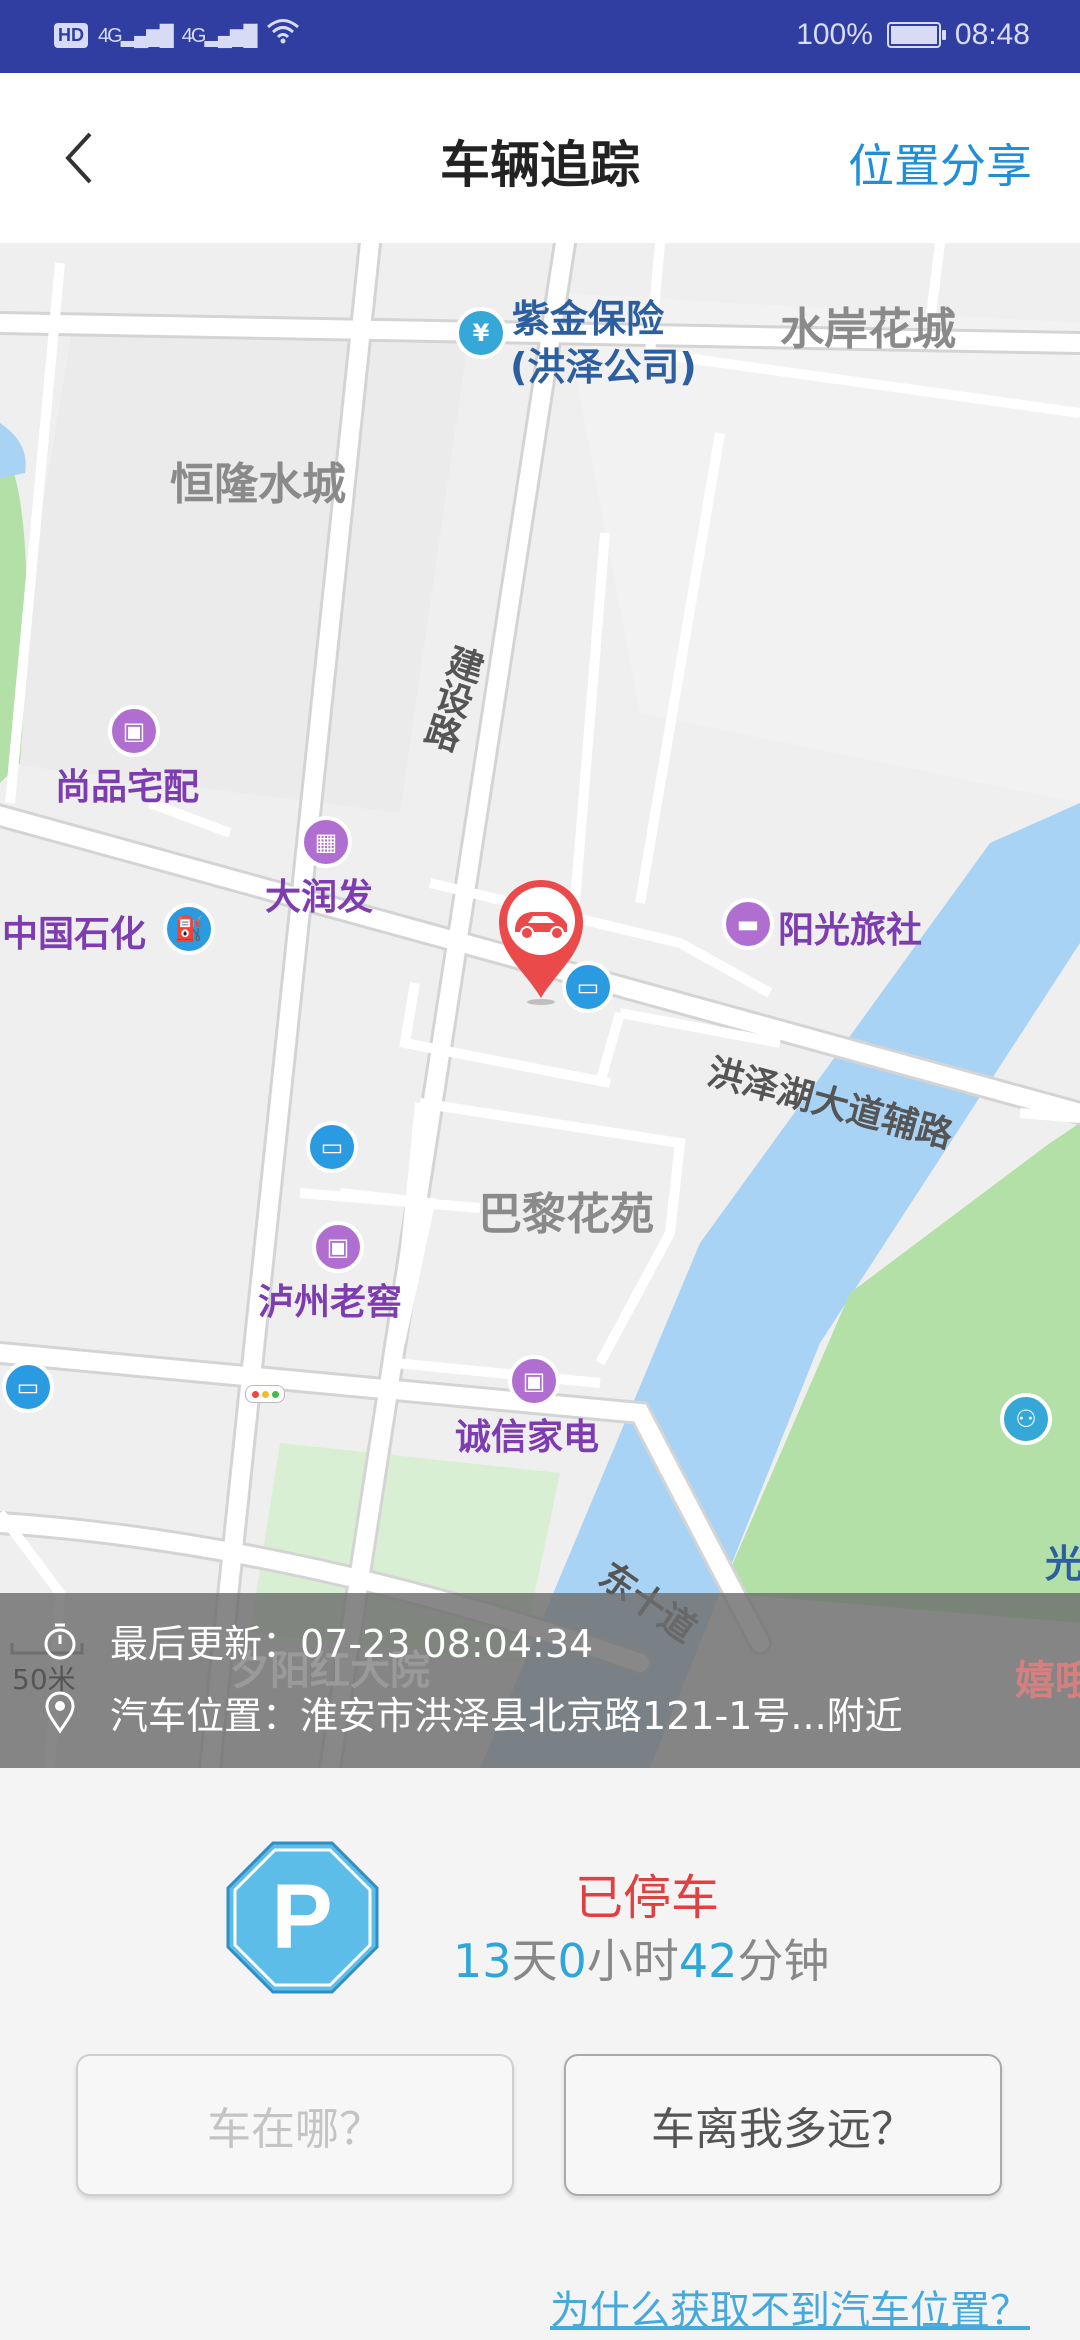 This screenshot has height=2340, width=1080. Describe the element at coordinates (136, 35) in the screenshot. I see `signal-icon: 4G▂▄▆█` at that location.